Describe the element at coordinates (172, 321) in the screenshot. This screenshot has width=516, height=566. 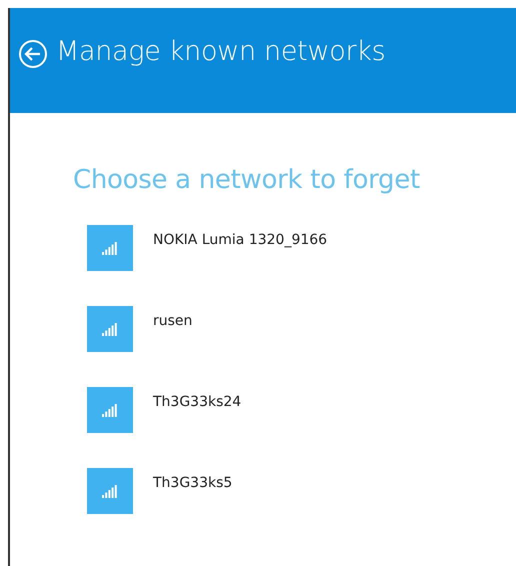
I see `network-name: rusen` at that location.